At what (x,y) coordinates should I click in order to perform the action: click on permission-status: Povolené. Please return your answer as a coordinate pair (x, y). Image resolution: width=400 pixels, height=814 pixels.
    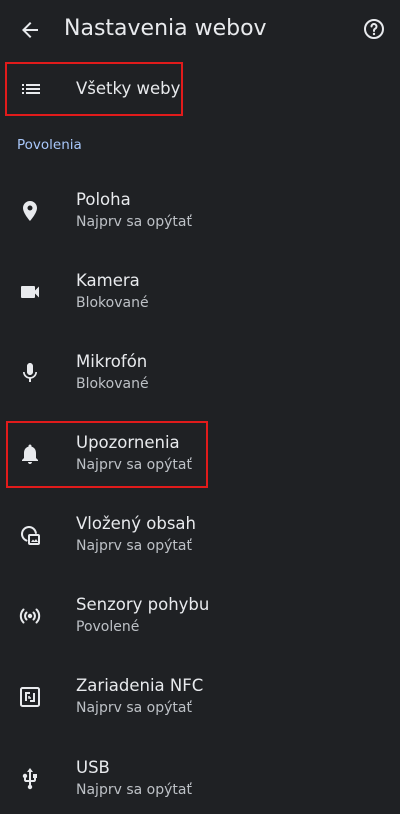
    Looking at the image, I should click on (108, 627).